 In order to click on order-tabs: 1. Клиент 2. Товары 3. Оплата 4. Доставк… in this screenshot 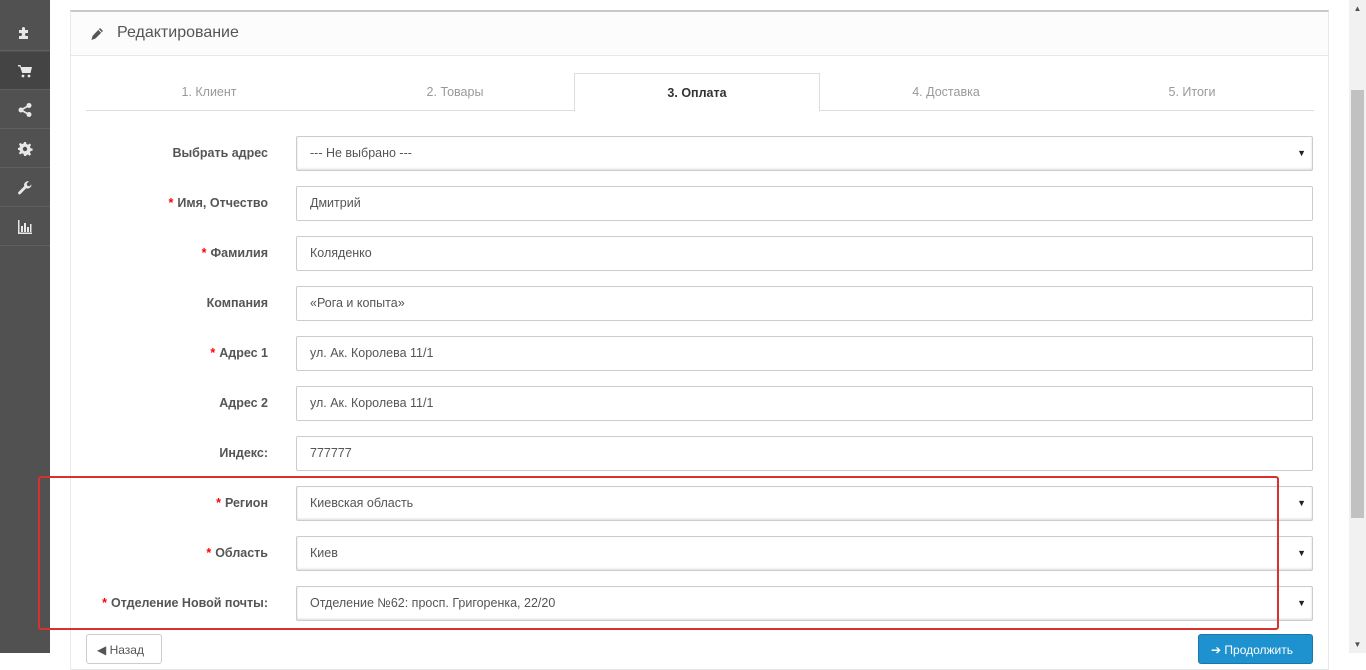, I will do `click(700, 92)`.